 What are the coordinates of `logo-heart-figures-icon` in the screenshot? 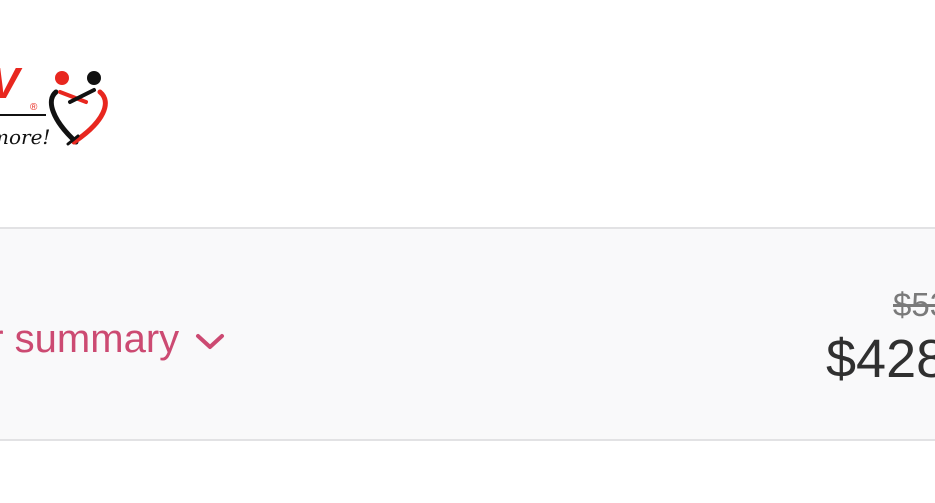 It's located at (78, 108).